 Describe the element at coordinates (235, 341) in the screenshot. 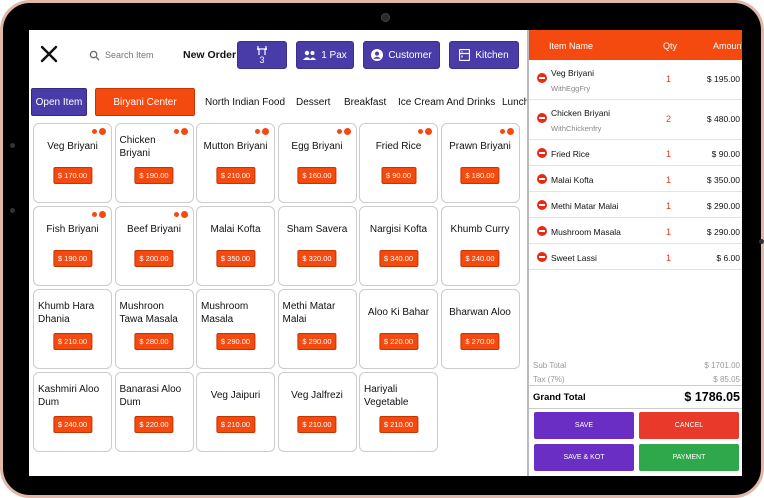

I see `menu-item-price: $ 290.00` at that location.